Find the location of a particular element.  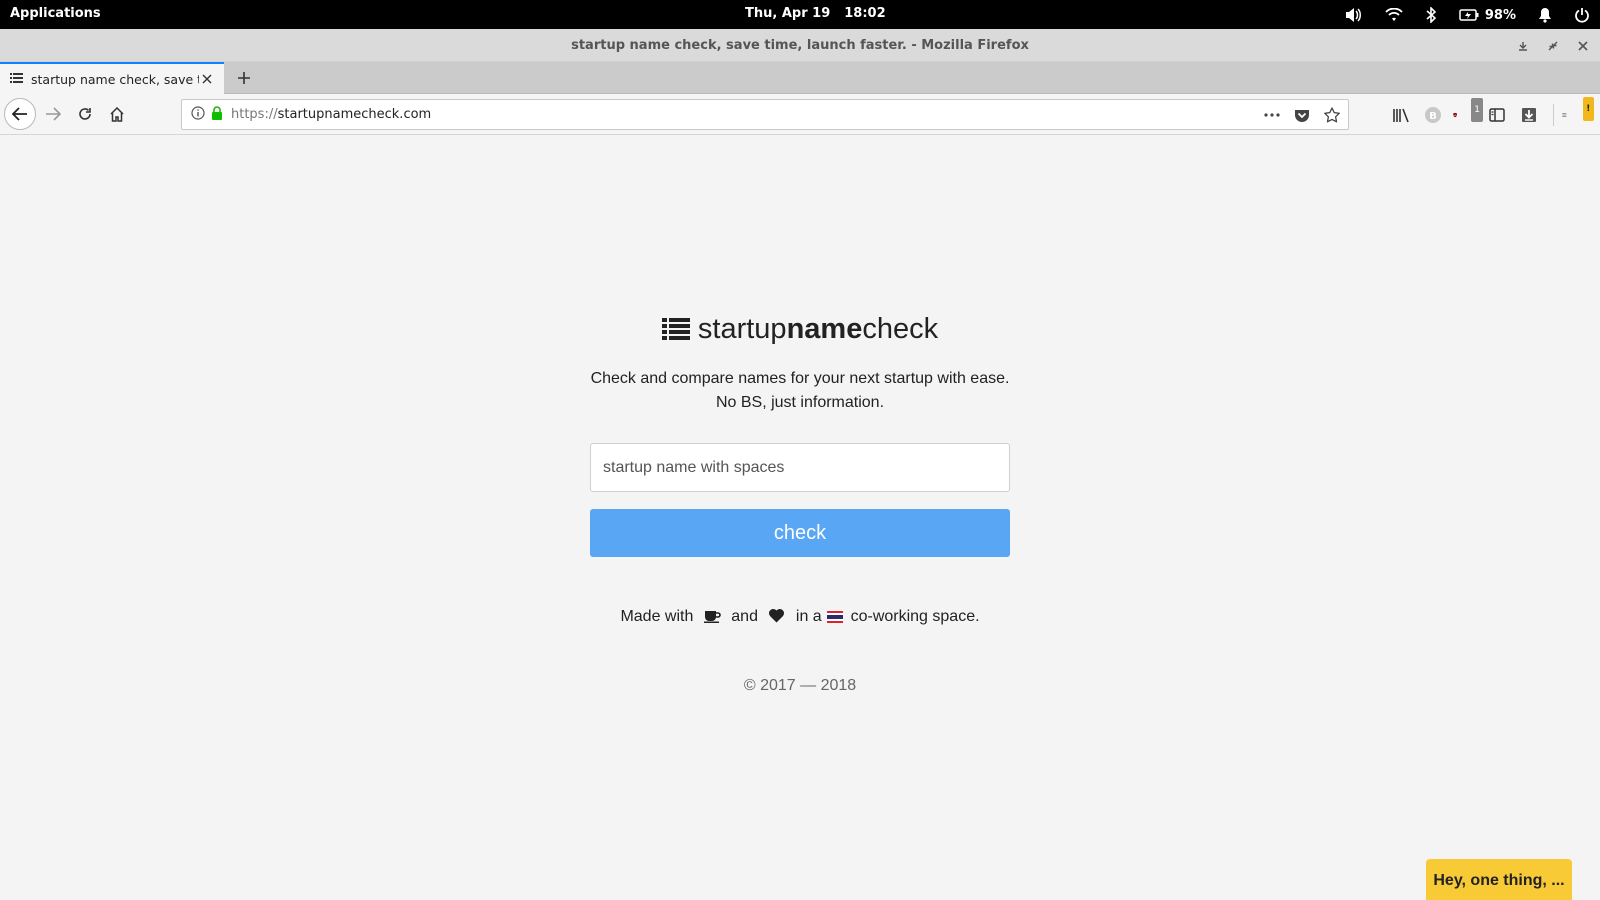

reload-button is located at coordinates (85, 114).